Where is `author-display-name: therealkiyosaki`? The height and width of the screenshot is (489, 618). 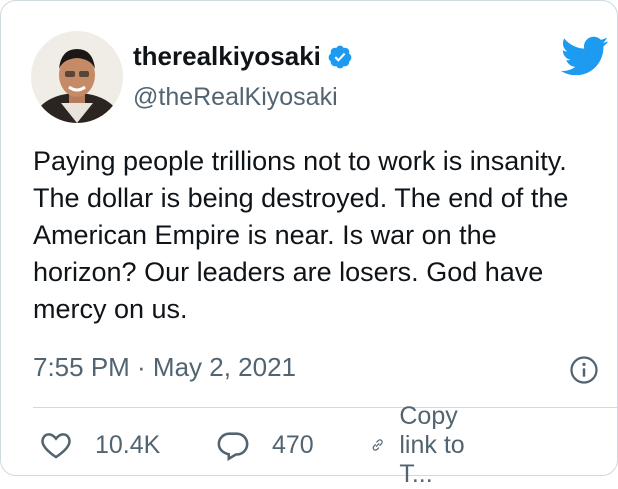 author-display-name: therealkiyosaki is located at coordinates (243, 56).